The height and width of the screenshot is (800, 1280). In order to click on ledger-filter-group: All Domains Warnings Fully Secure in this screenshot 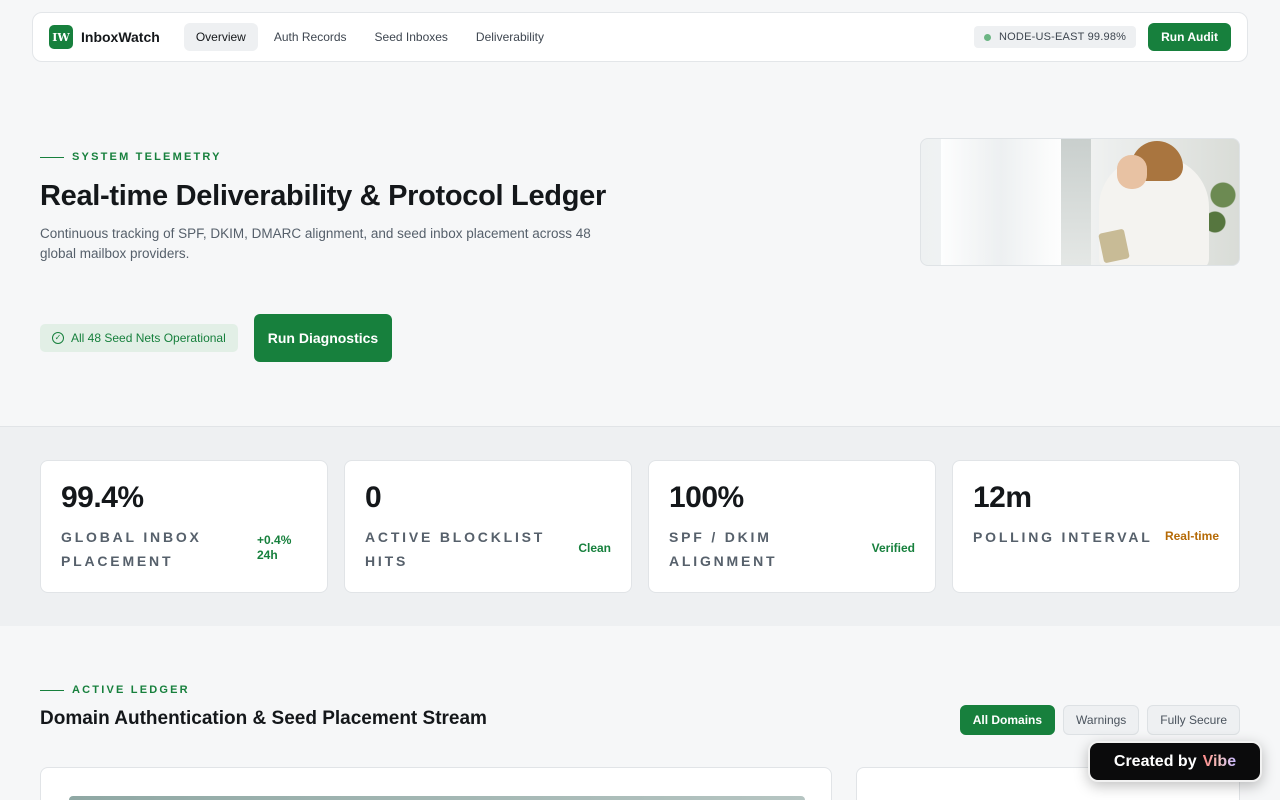, I will do `click(1099, 720)`.